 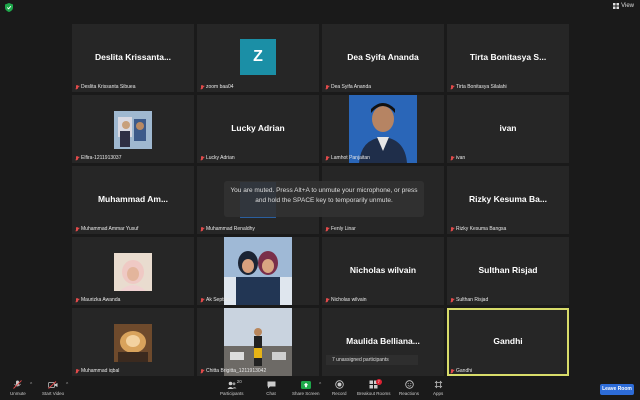 What do you see at coordinates (258, 129) in the screenshot?
I see `participant-tile: Lucky Adrian Lucky Adrian` at bounding box center [258, 129].